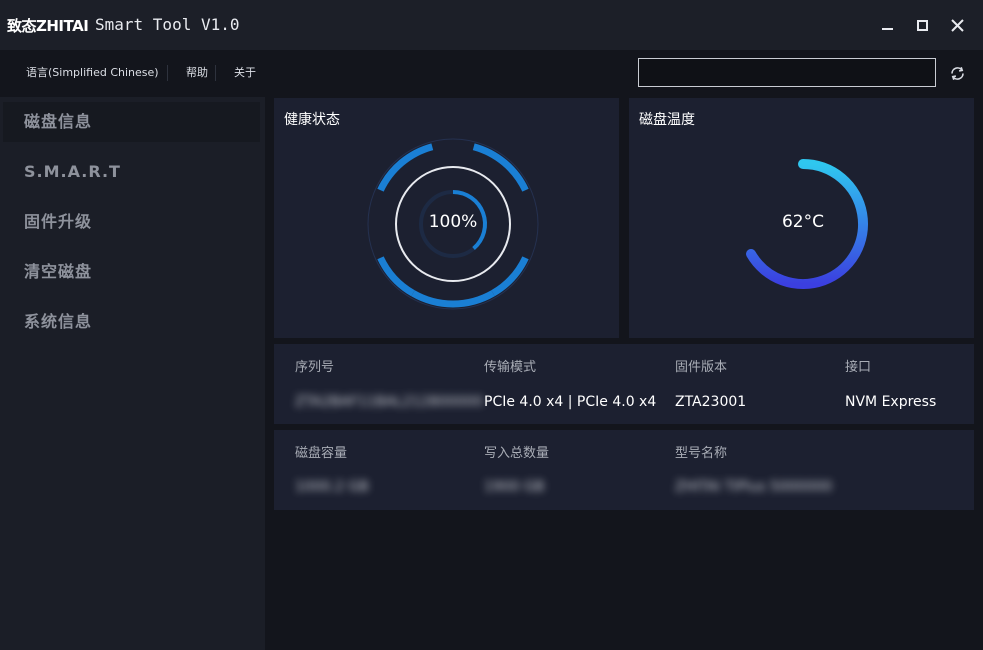 The width and height of the screenshot is (983, 650). Describe the element at coordinates (332, 487) in the screenshot. I see `capacity-value: 1000.2 GB` at that location.